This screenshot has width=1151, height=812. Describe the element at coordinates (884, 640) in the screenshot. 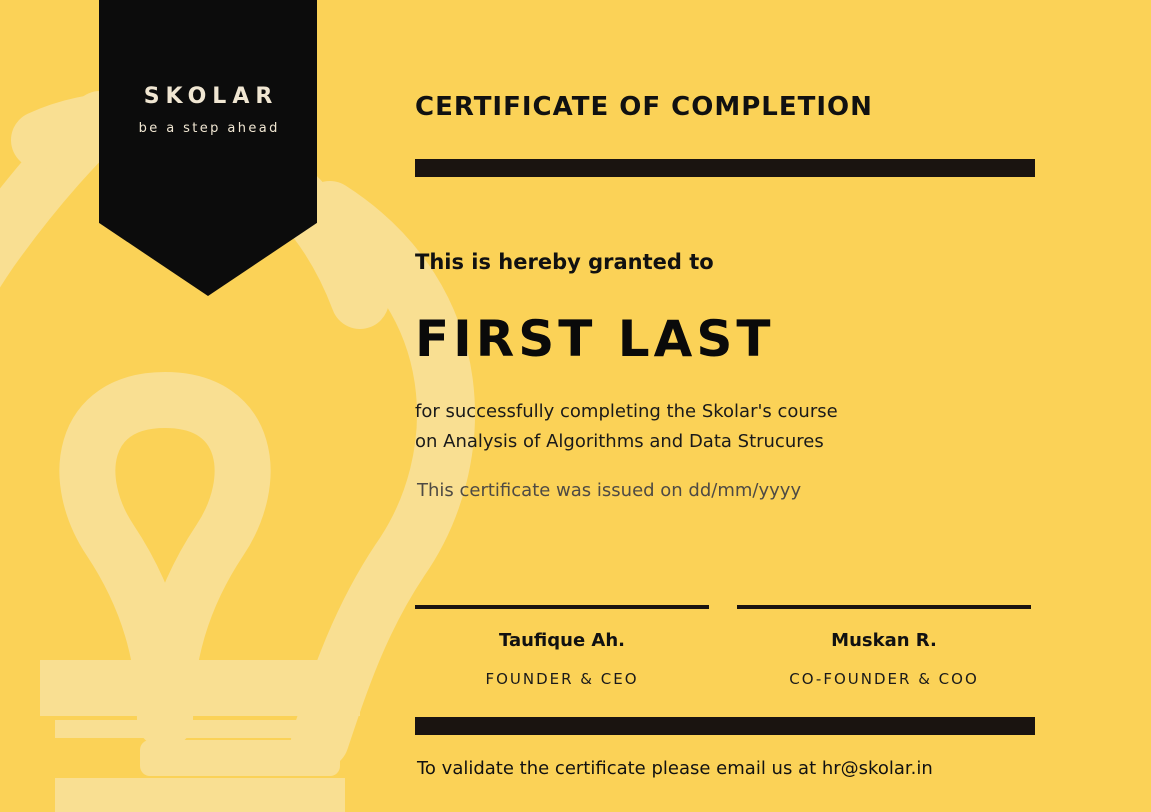

I see `signatory-name-2: Muskan R.` at that location.